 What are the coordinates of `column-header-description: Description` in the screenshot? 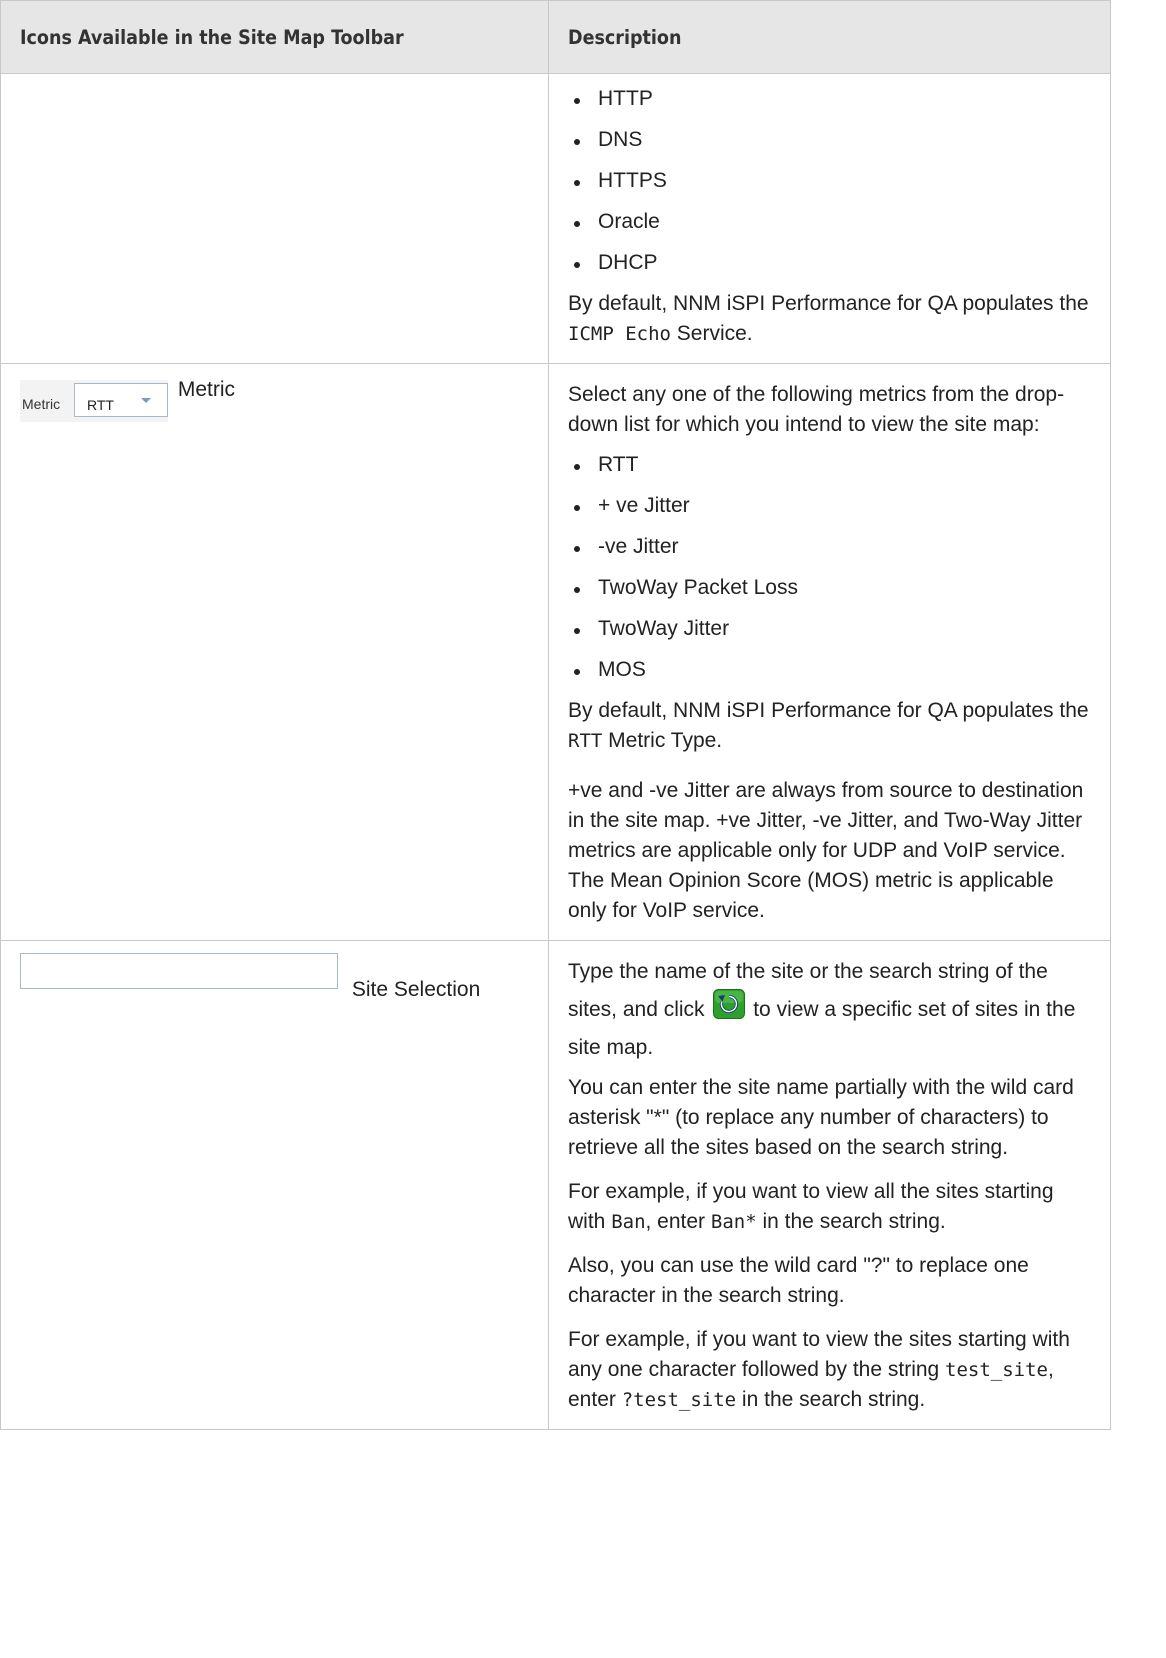 It's located at (829, 37).